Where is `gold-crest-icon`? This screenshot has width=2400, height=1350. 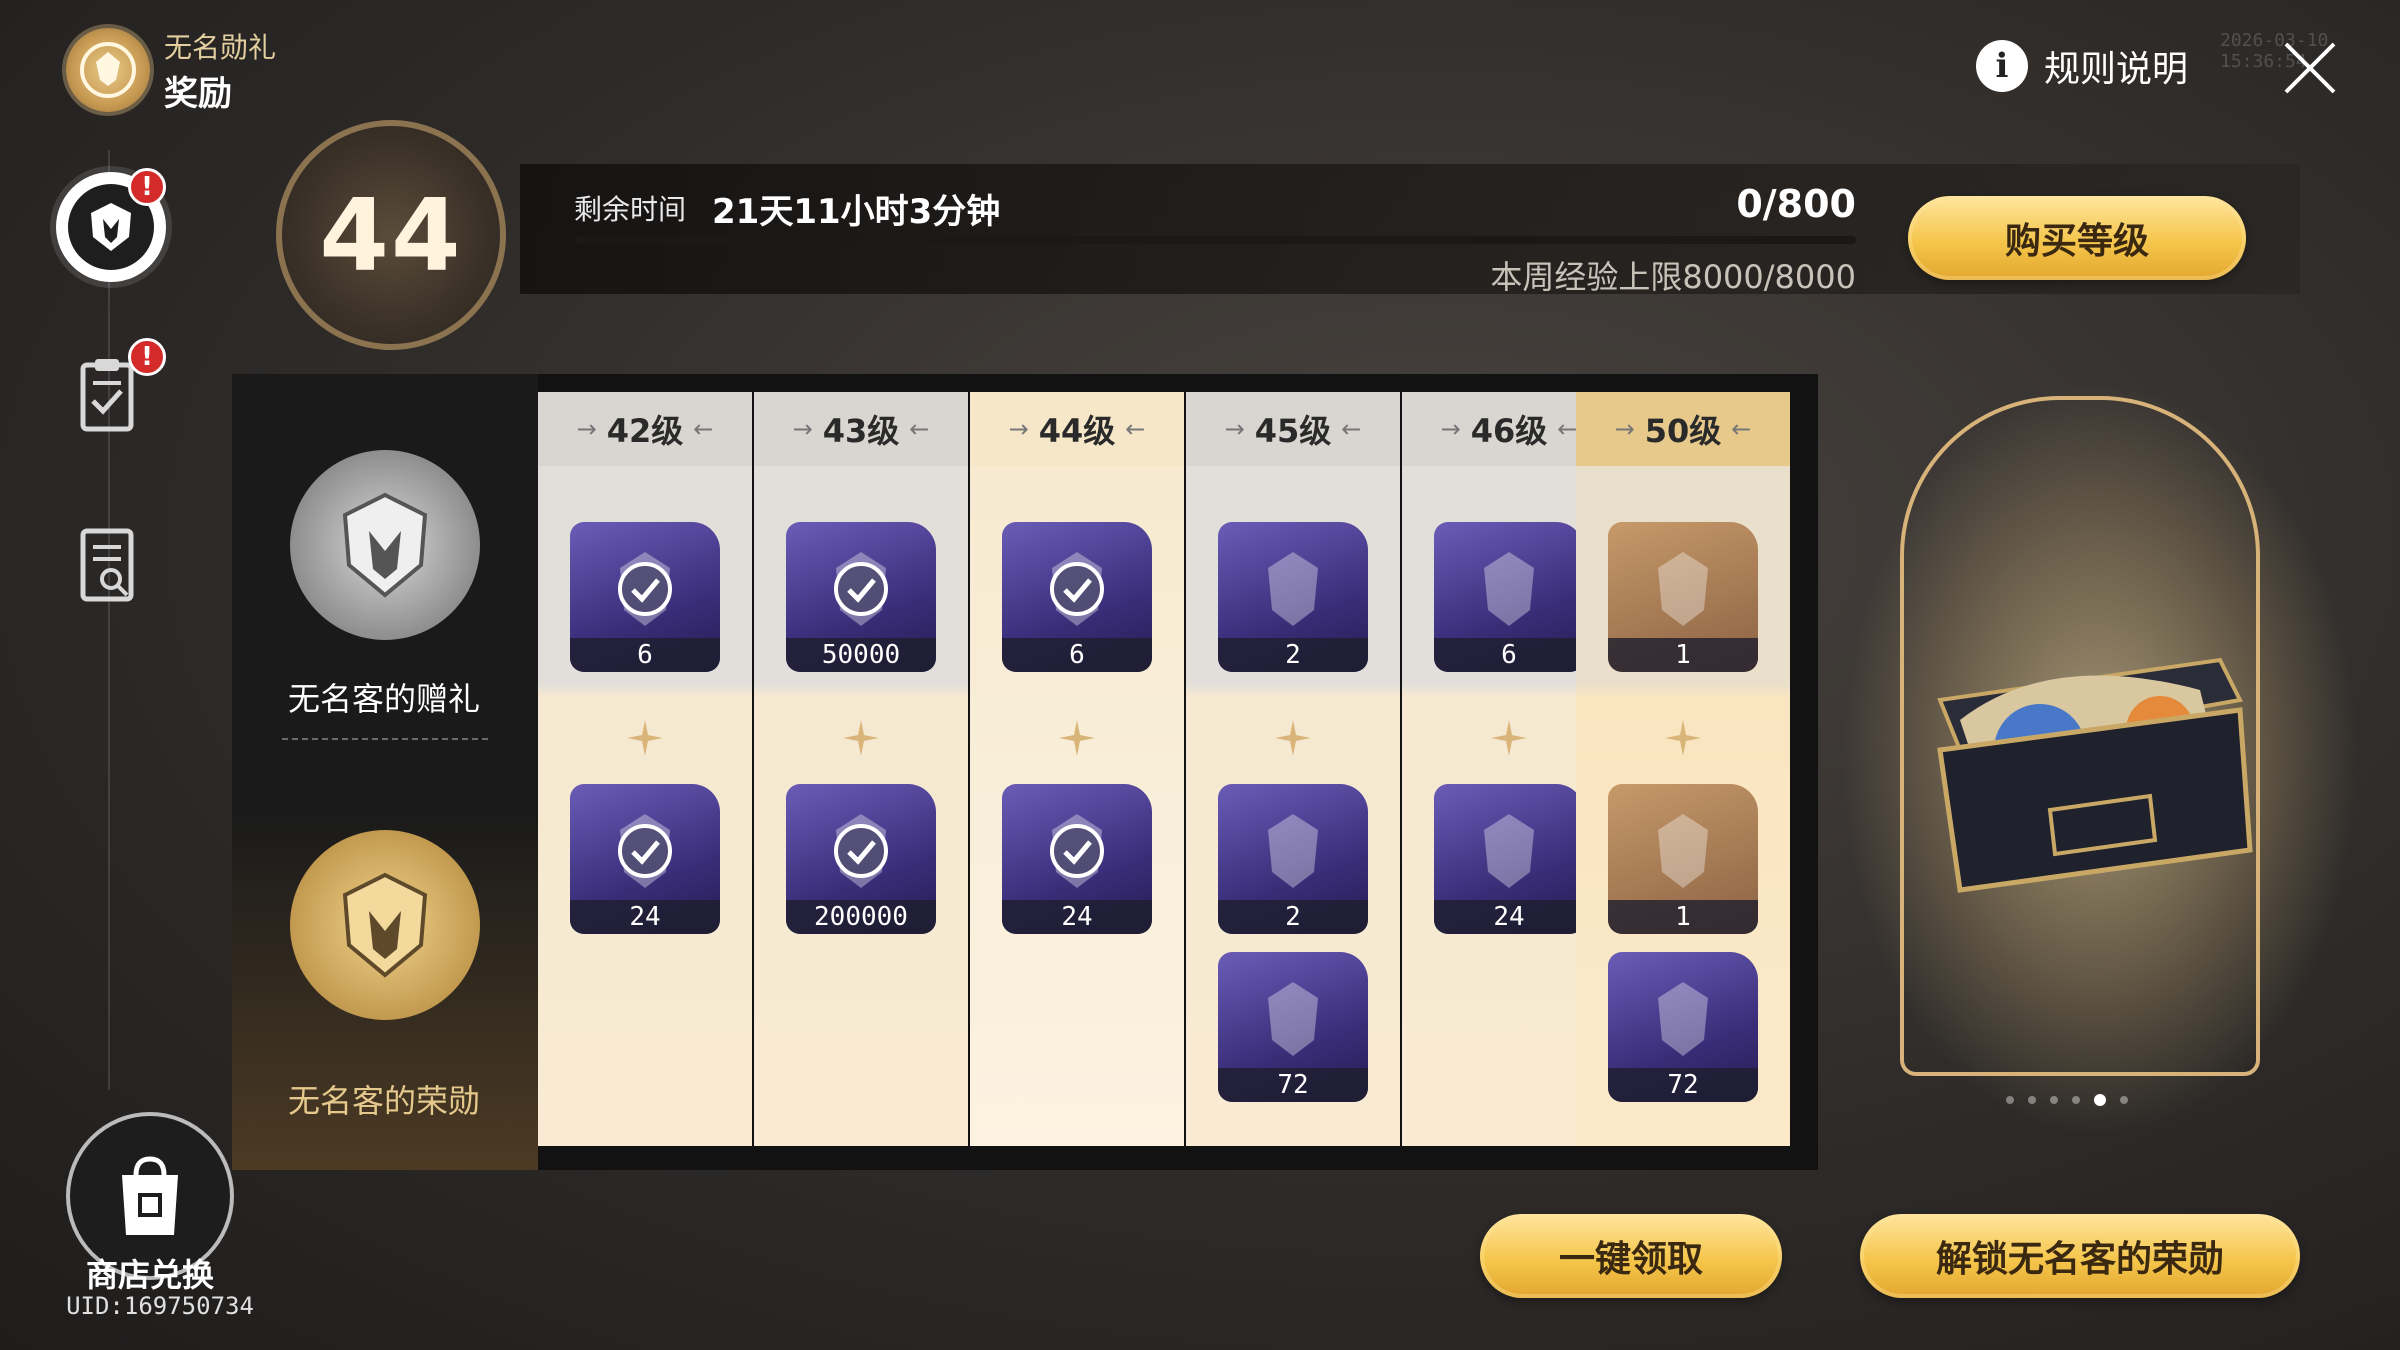
gold-crest-icon is located at coordinates (385, 925).